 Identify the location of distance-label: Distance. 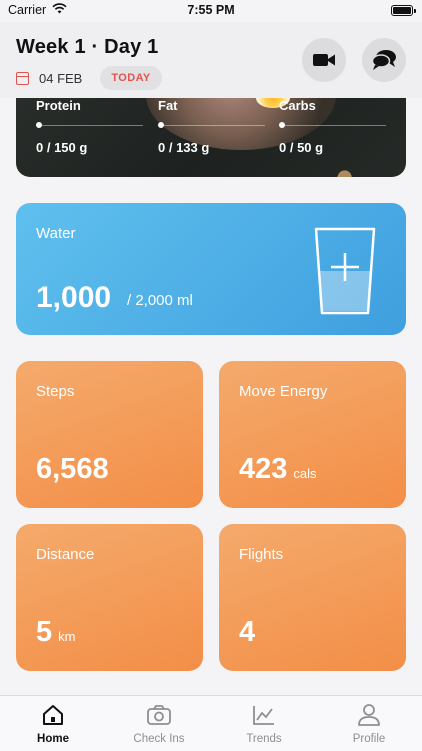
(65, 554).